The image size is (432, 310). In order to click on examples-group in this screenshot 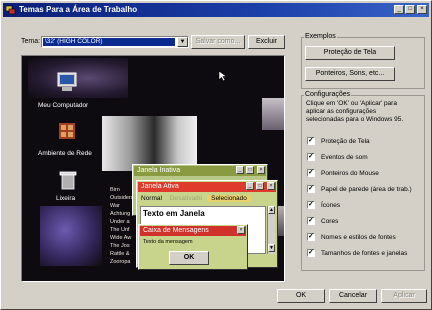, I will do `click(363, 63)`.